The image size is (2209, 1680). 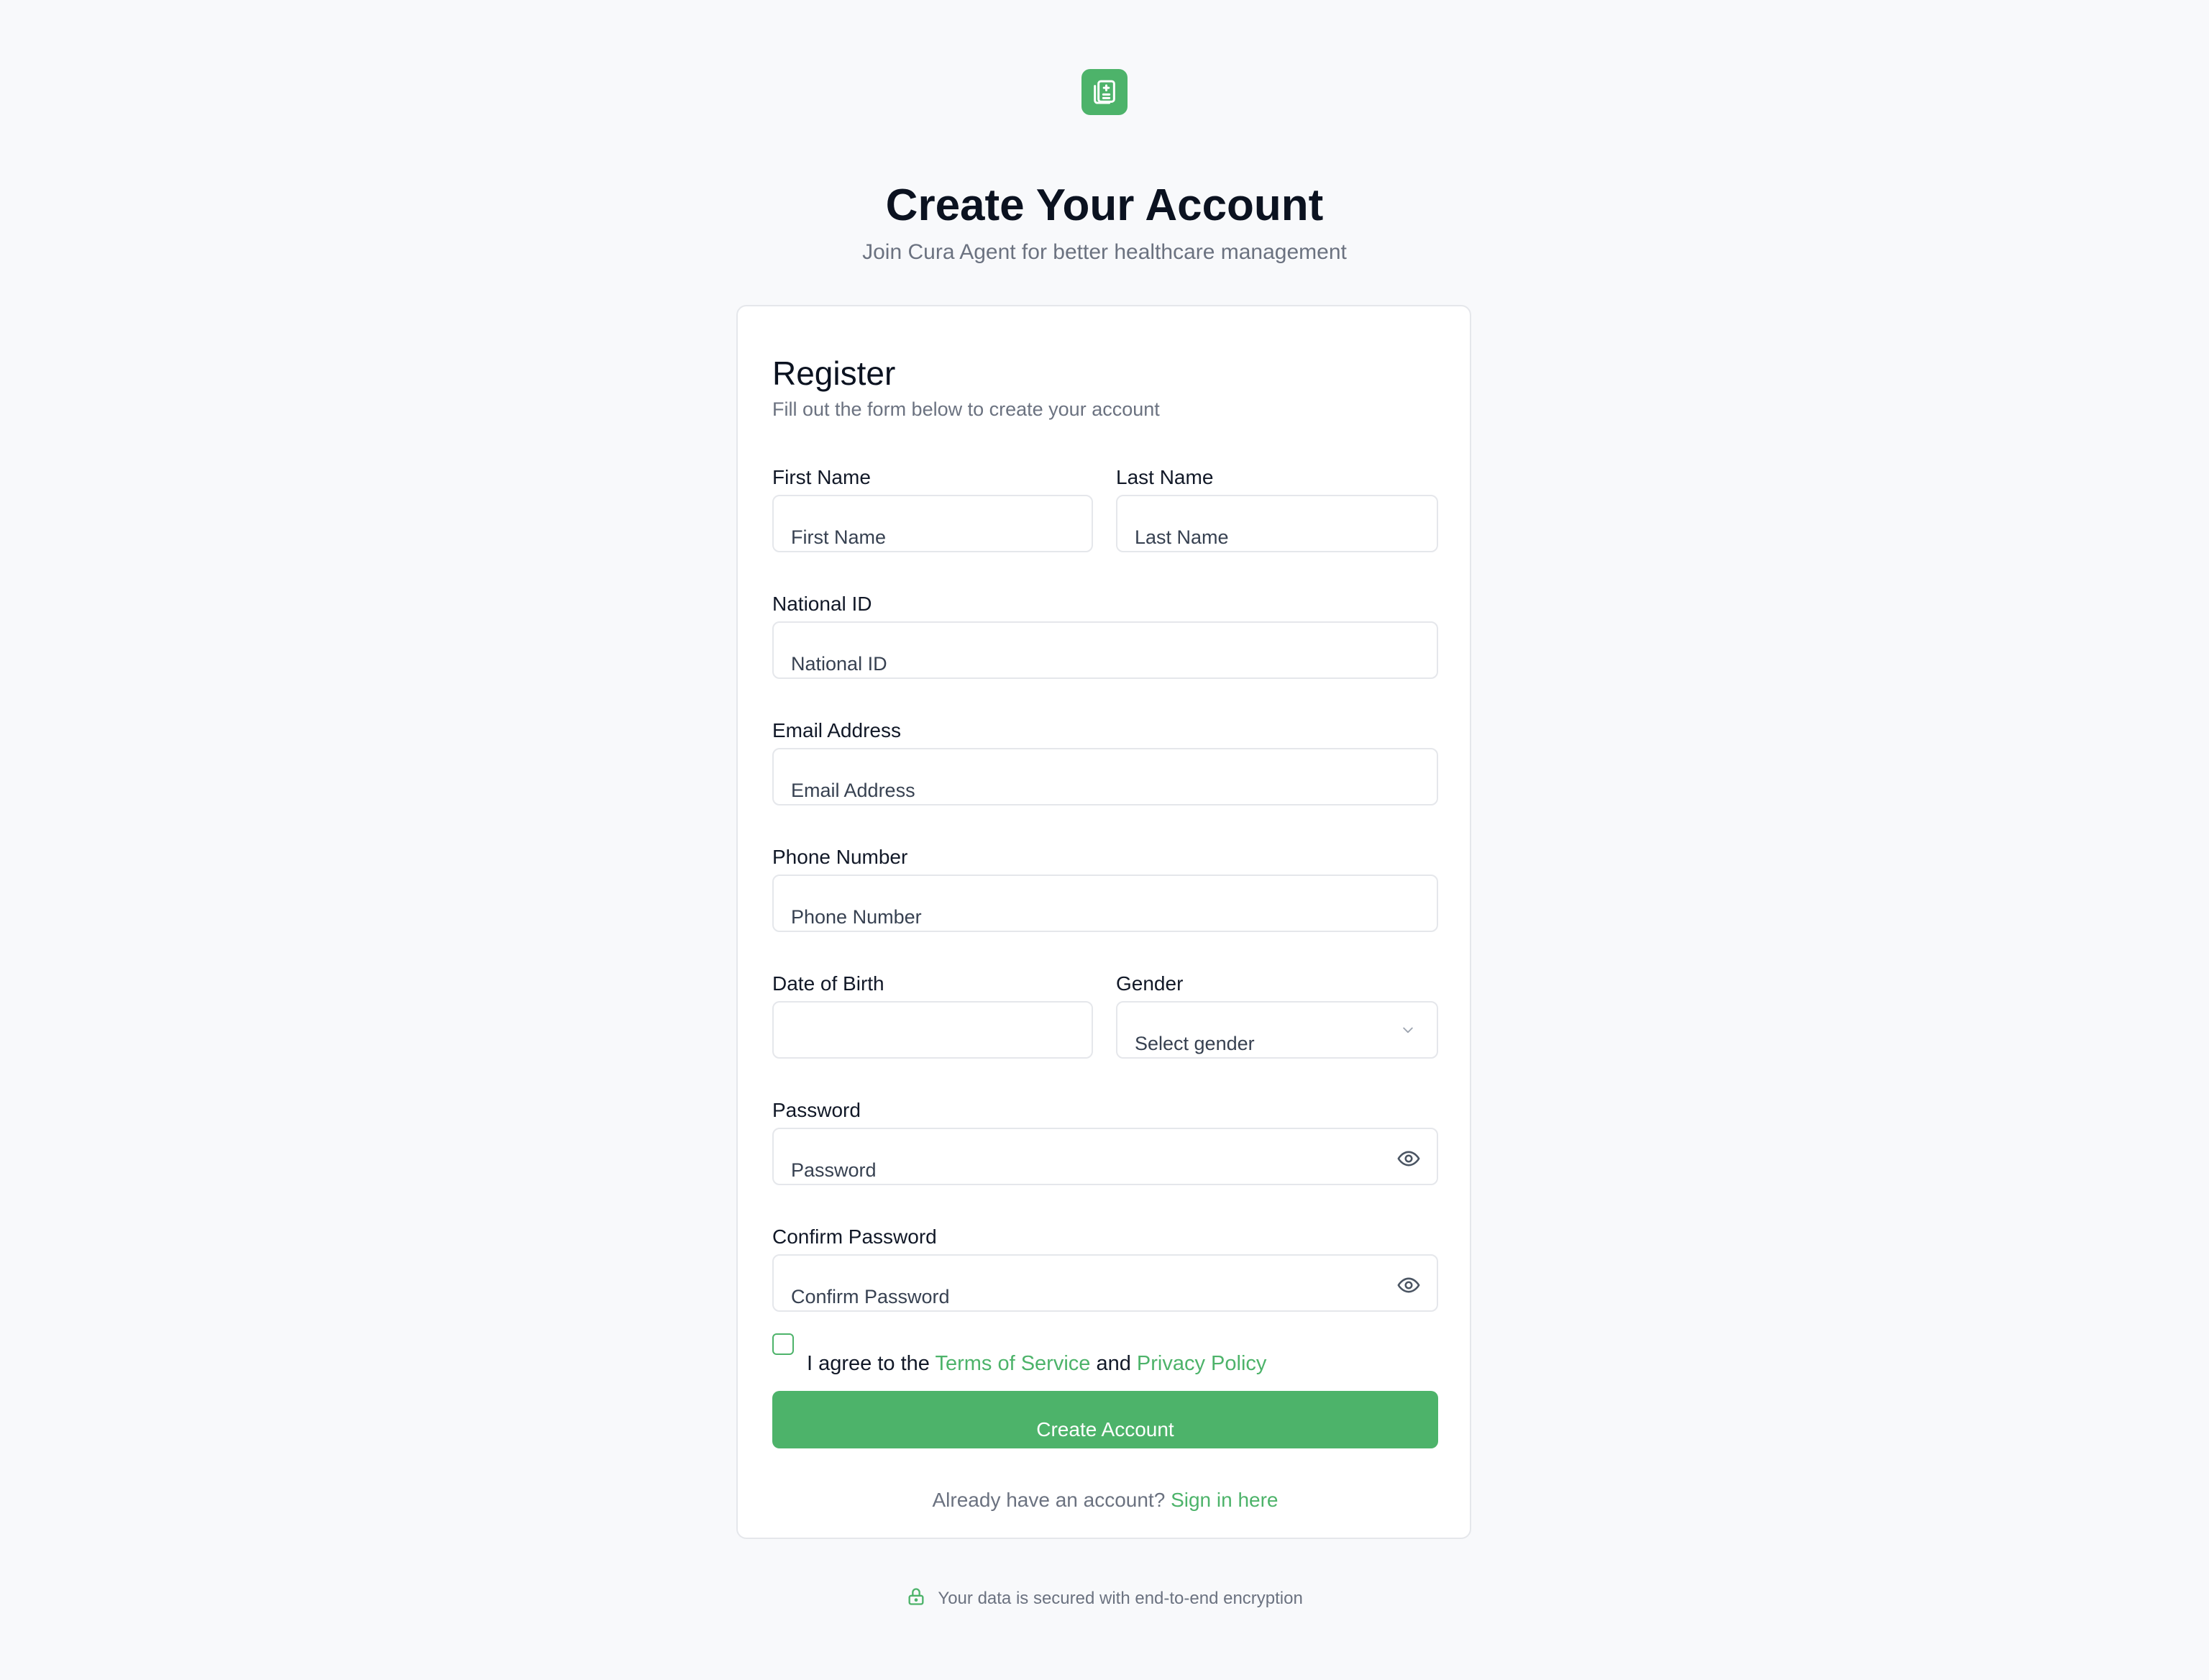 I want to click on signin-prompt: Already have an account?, so click(x=1049, y=1500).